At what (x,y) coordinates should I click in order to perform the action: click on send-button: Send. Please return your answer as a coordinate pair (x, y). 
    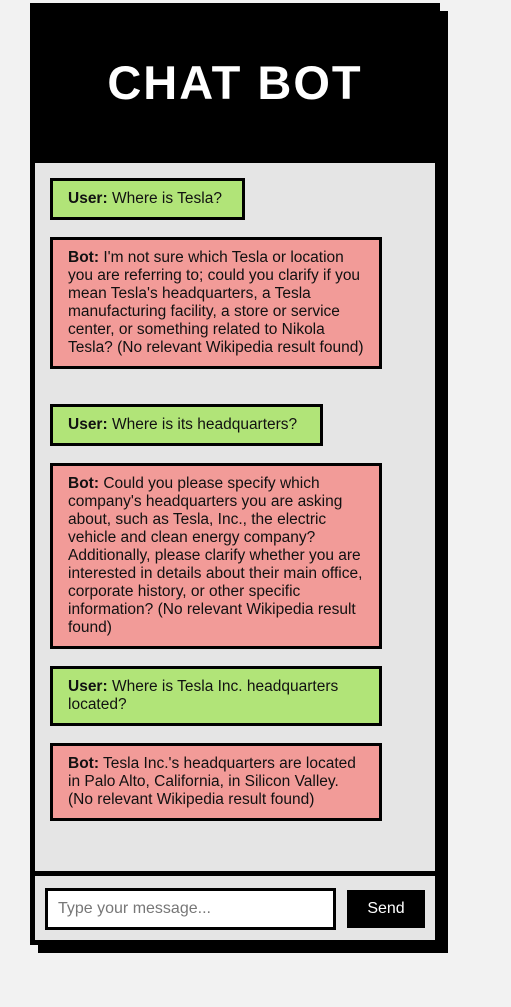
    Looking at the image, I should click on (386, 909).